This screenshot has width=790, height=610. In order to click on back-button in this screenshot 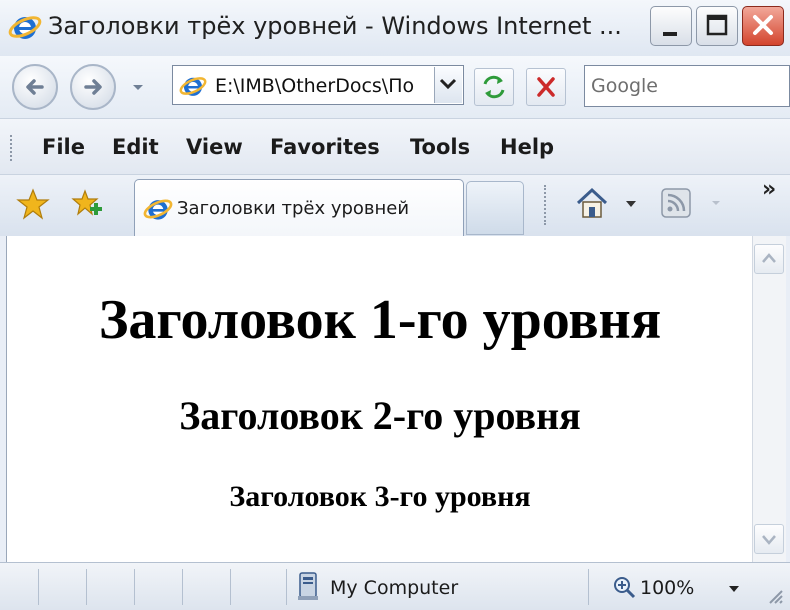, I will do `click(35, 87)`.